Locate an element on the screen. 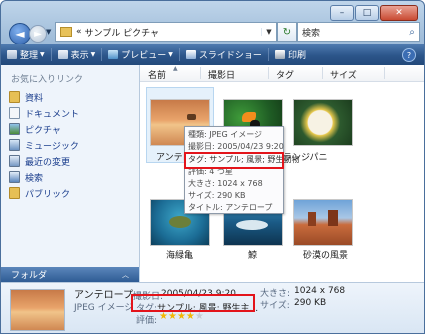 The height and width of the screenshot is (334, 425). search-folder-icon is located at coordinates (14, 177).